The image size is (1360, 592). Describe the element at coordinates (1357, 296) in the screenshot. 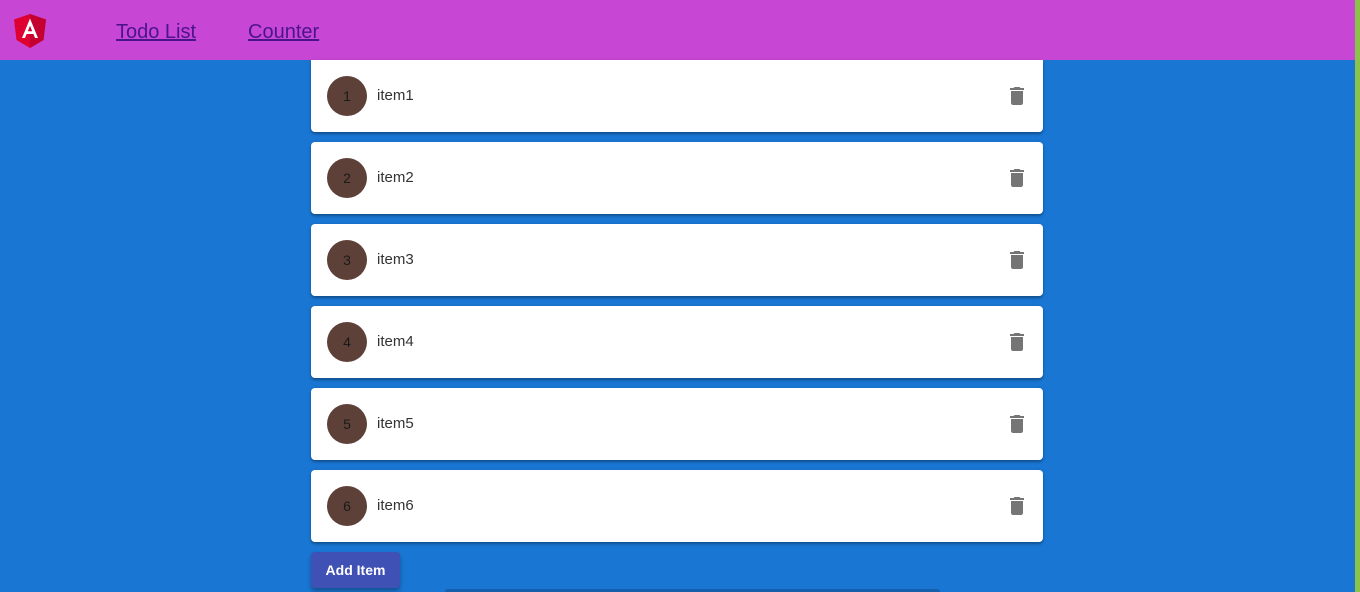

I see `window-edge` at that location.